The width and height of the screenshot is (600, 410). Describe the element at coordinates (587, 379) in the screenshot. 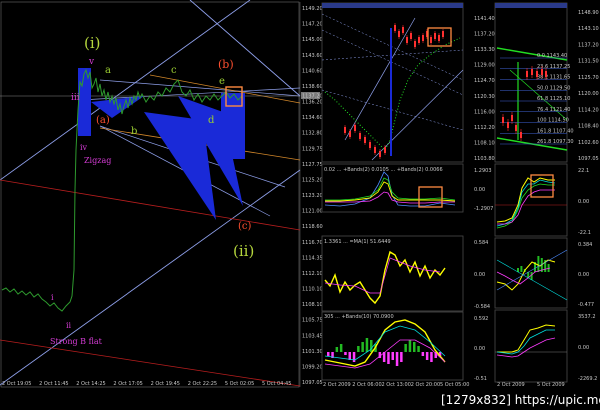

I see `scale-label: -2269.2` at that location.